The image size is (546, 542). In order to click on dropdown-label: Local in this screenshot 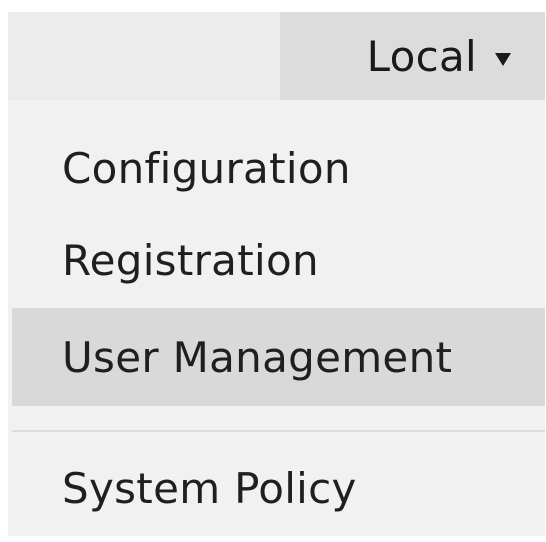, I will do `click(421, 56)`.